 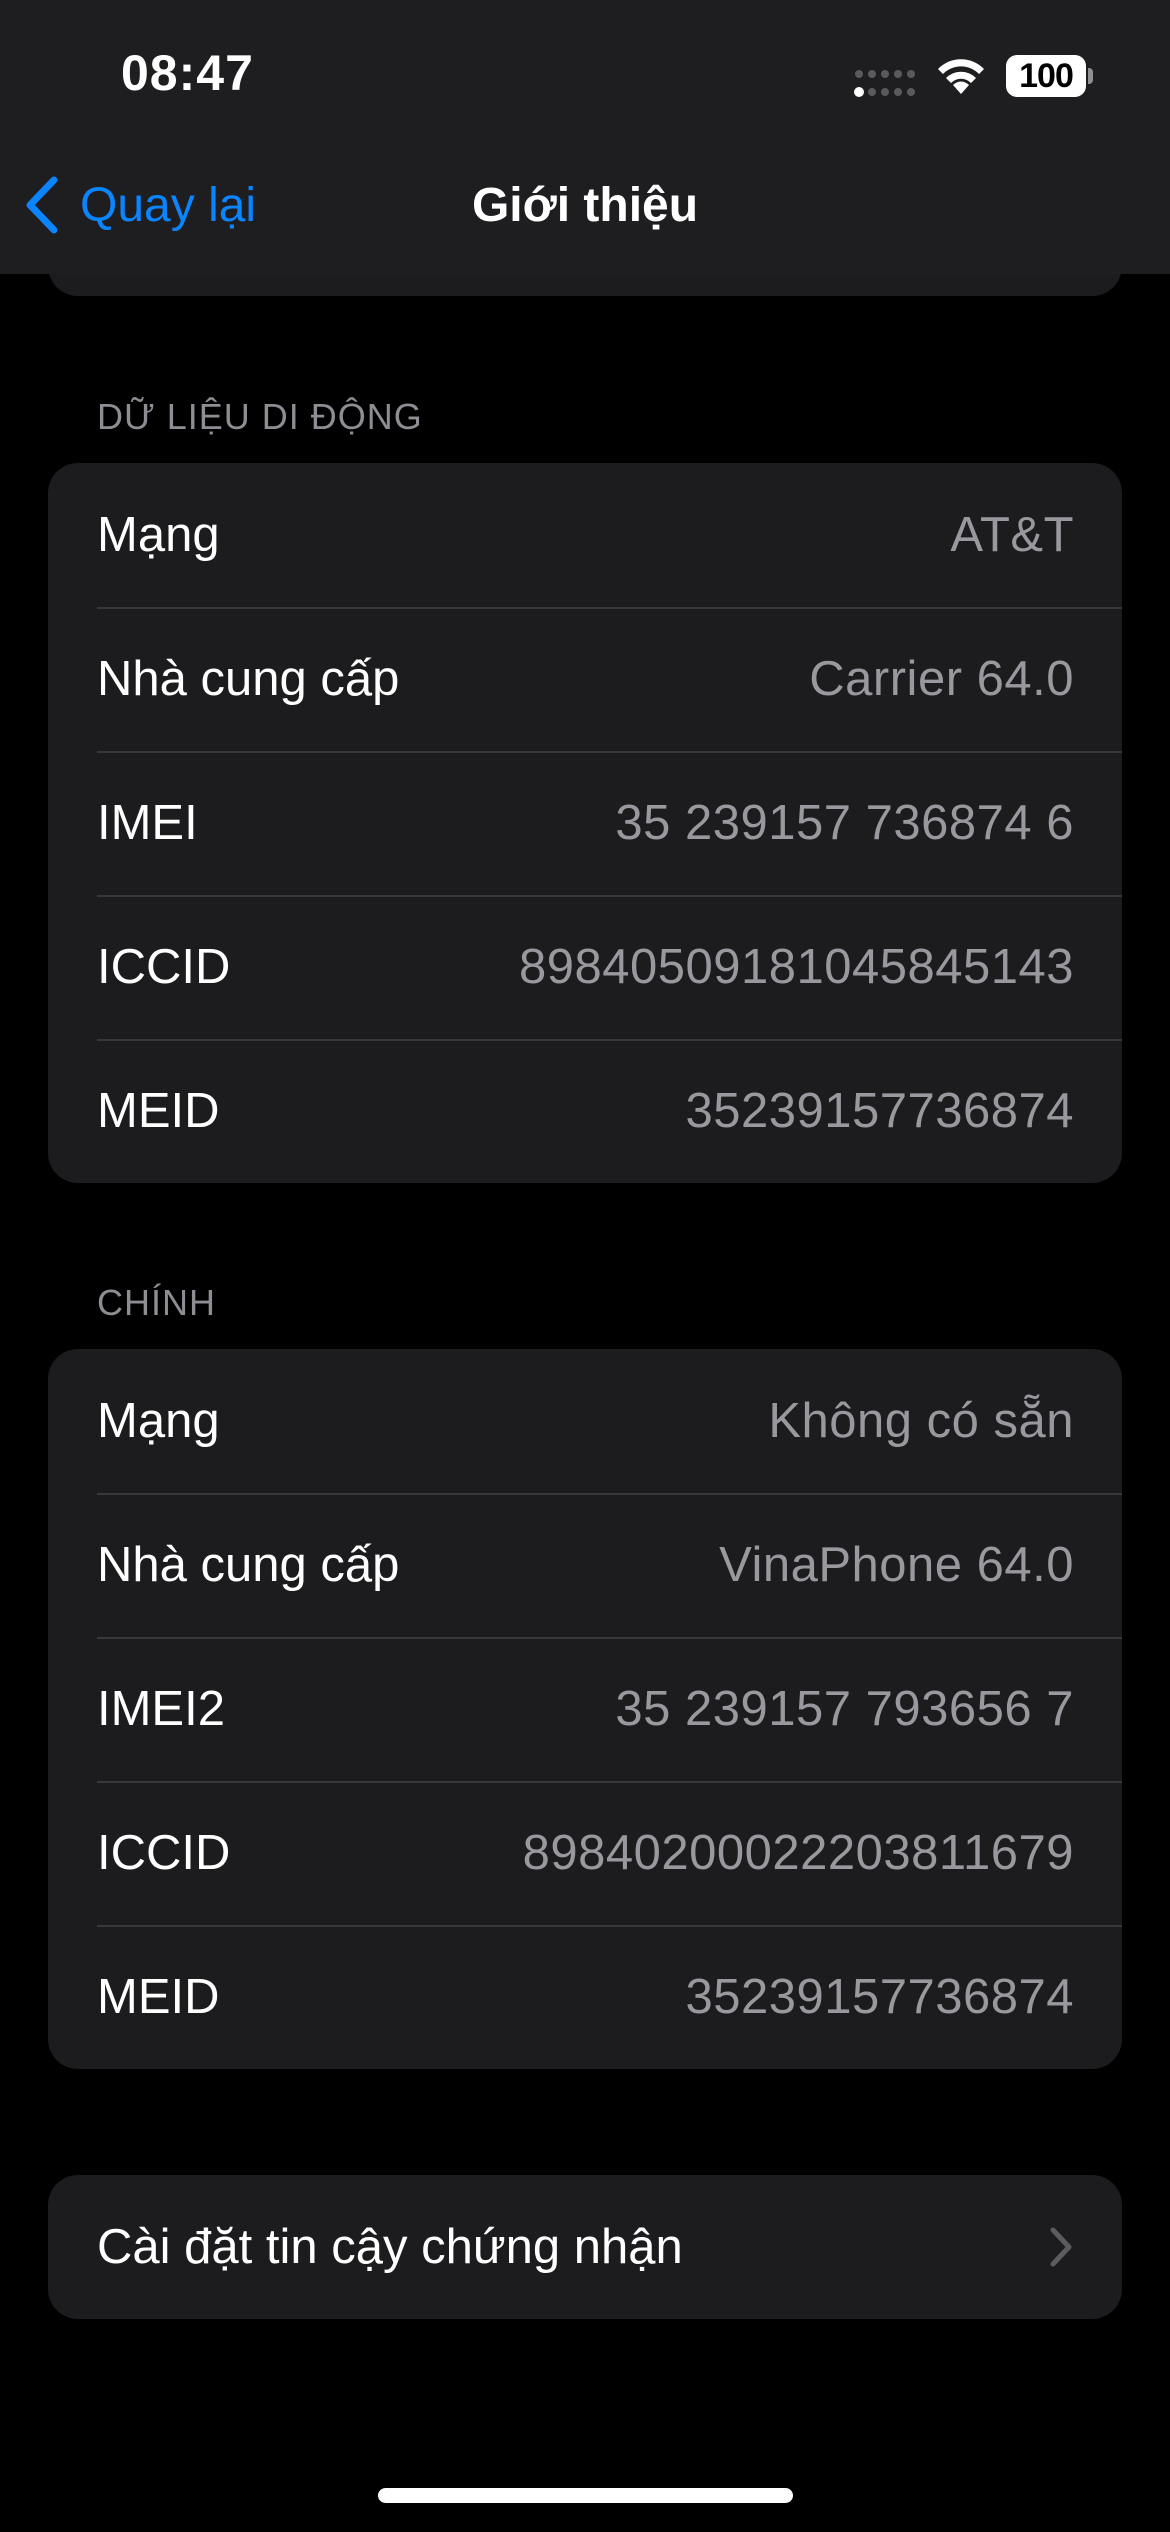 What do you see at coordinates (187, 73) in the screenshot?
I see `status-time: 08:47` at bounding box center [187, 73].